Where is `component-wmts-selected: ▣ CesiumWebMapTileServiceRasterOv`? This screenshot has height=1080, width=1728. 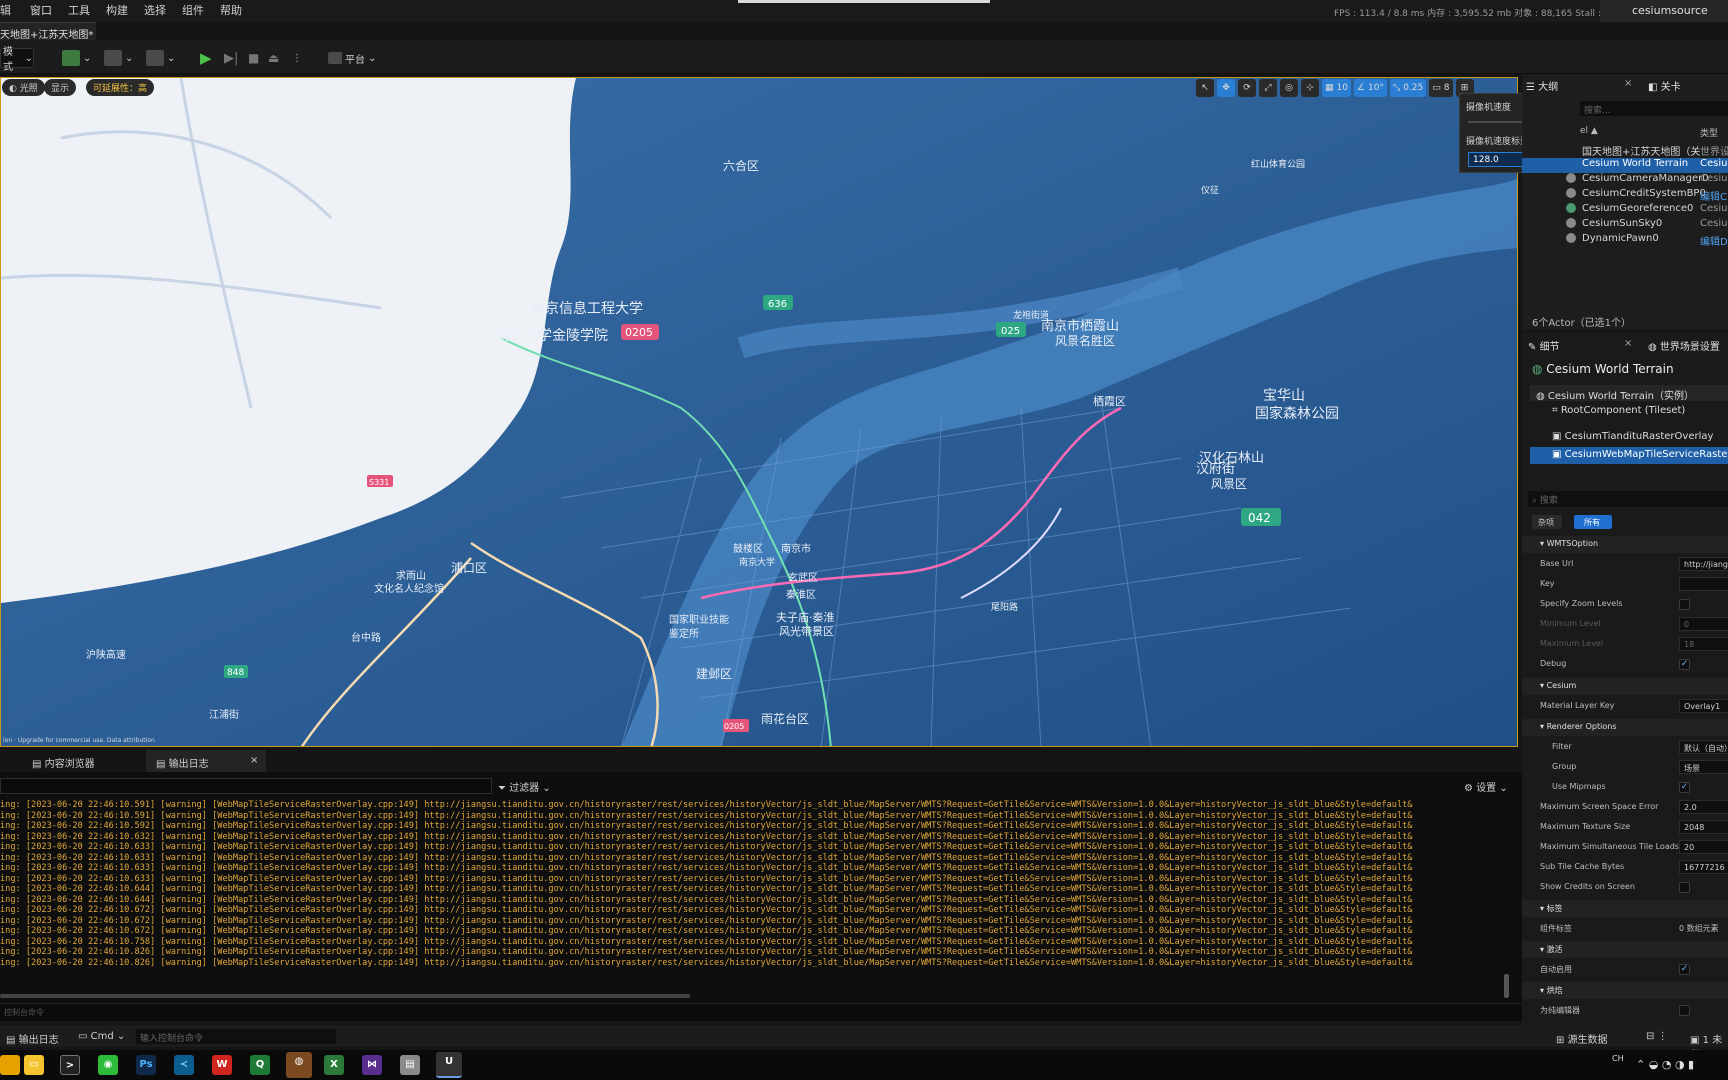 component-wmts-selected: ▣ CesiumWebMapTileServiceRasterOv is located at coordinates (1629, 455).